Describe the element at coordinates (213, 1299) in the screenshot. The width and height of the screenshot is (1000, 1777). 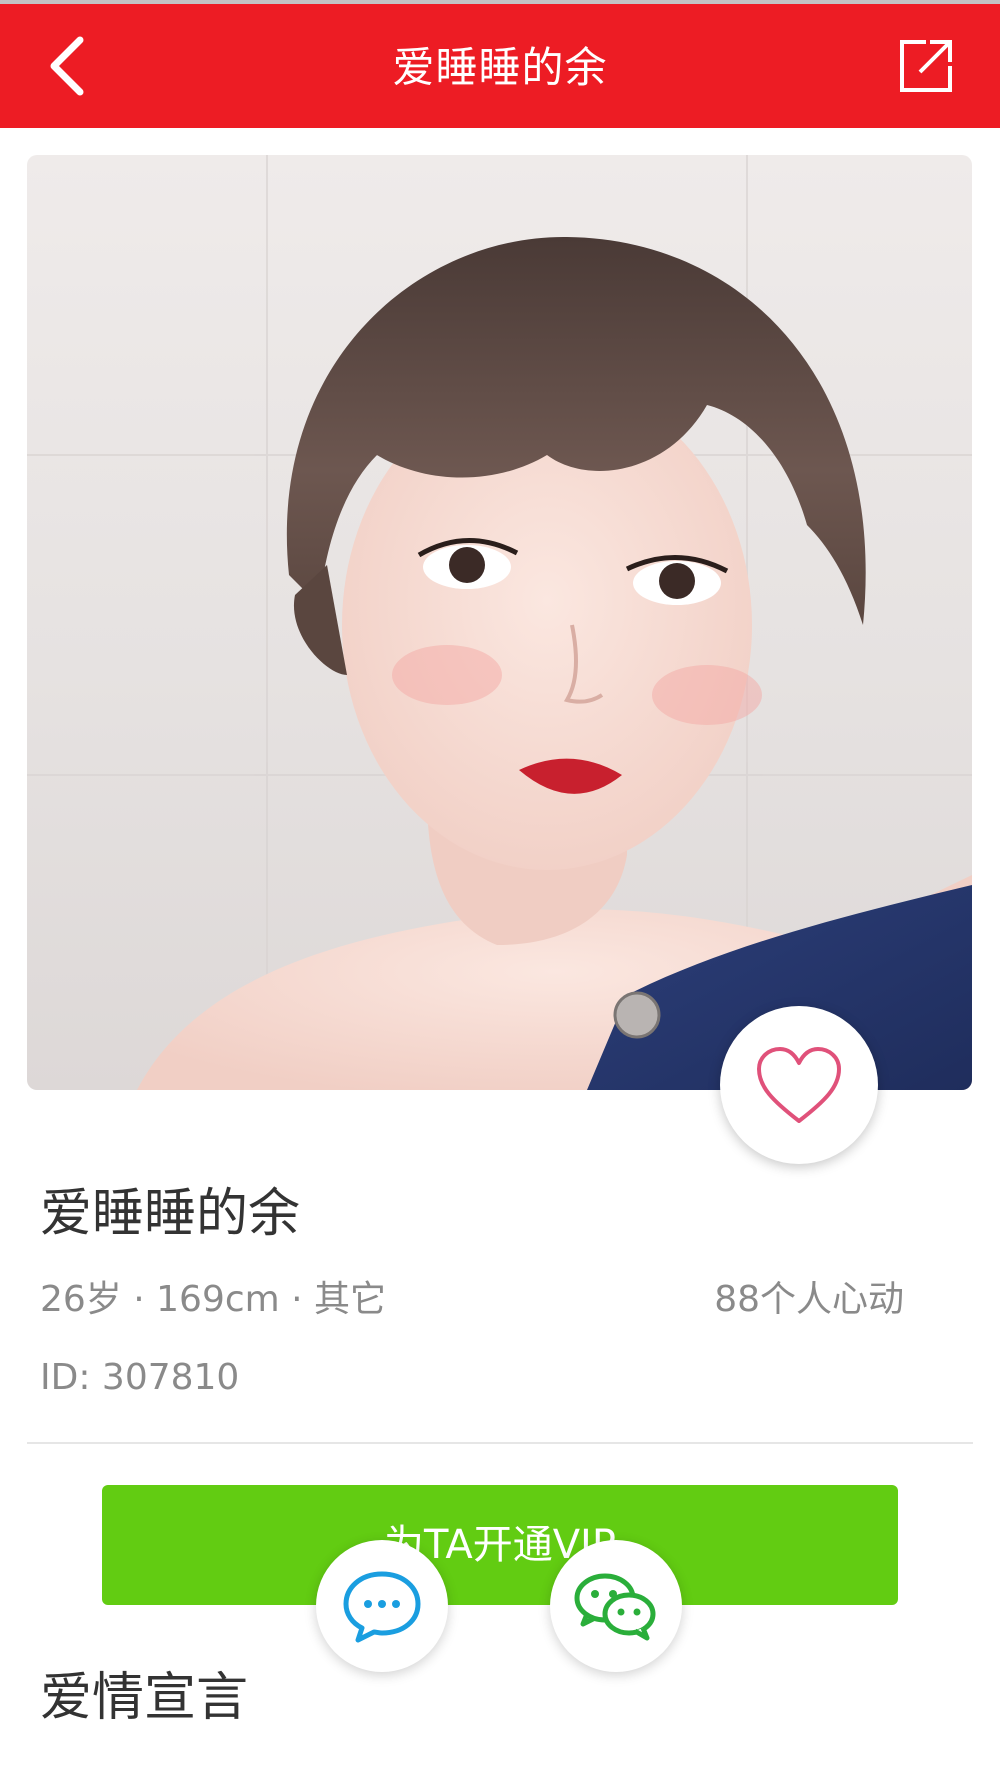
I see `profile-meta: 26岁 · 169cm · 其它` at that location.